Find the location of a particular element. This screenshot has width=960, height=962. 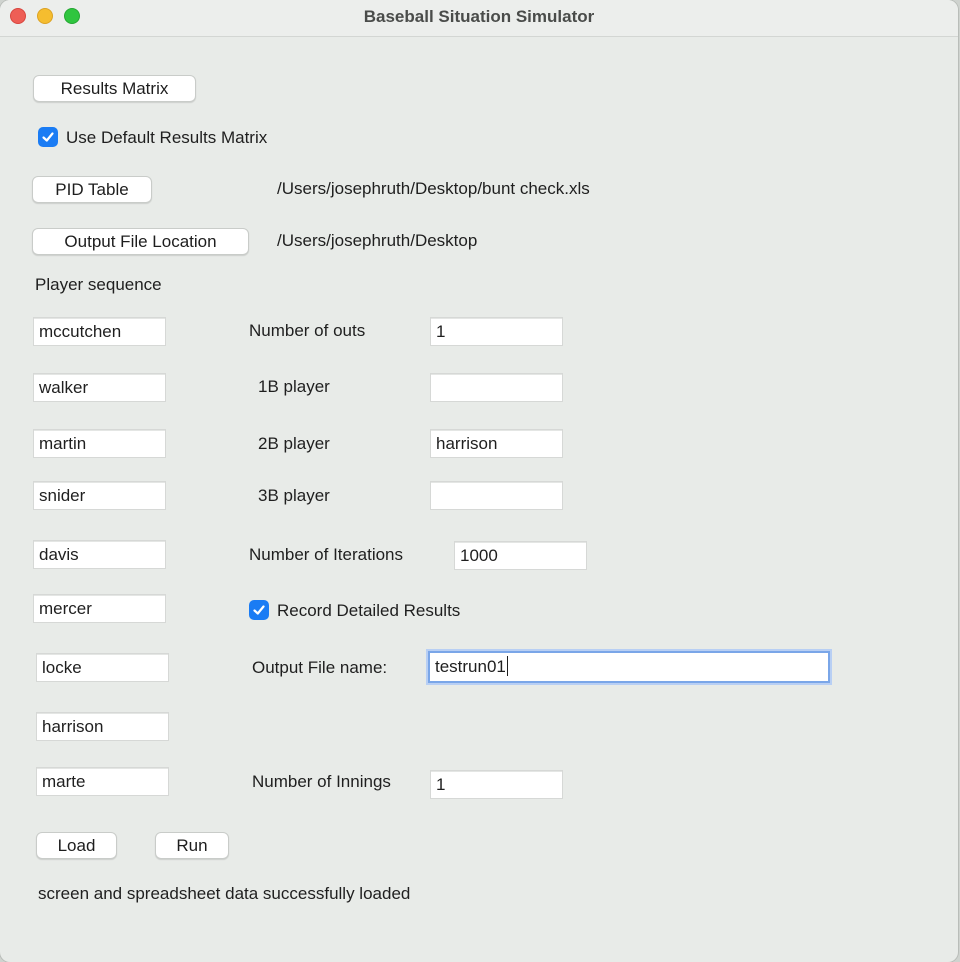

title-bar: Baseball Situation Simulator is located at coordinates (479, 18).